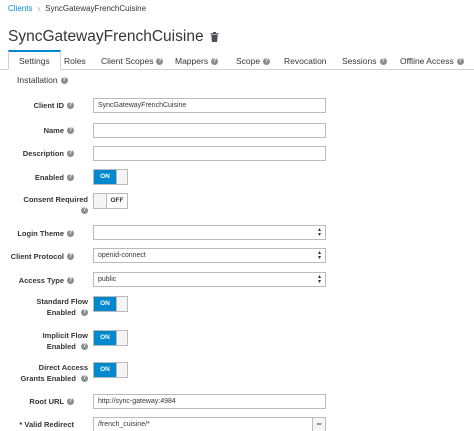 The height and width of the screenshot is (431, 474). What do you see at coordinates (209, 153) in the screenshot?
I see `description-input` at bounding box center [209, 153].